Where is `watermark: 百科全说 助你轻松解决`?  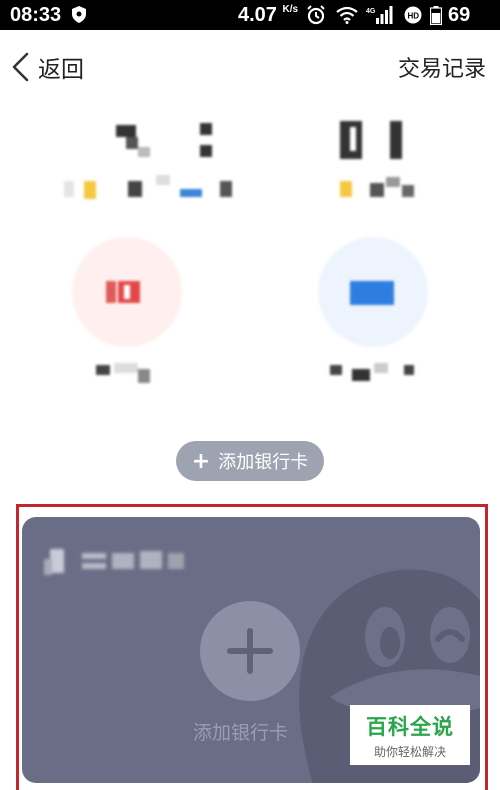 watermark: 百科全说 助你轻松解决 is located at coordinates (410, 735).